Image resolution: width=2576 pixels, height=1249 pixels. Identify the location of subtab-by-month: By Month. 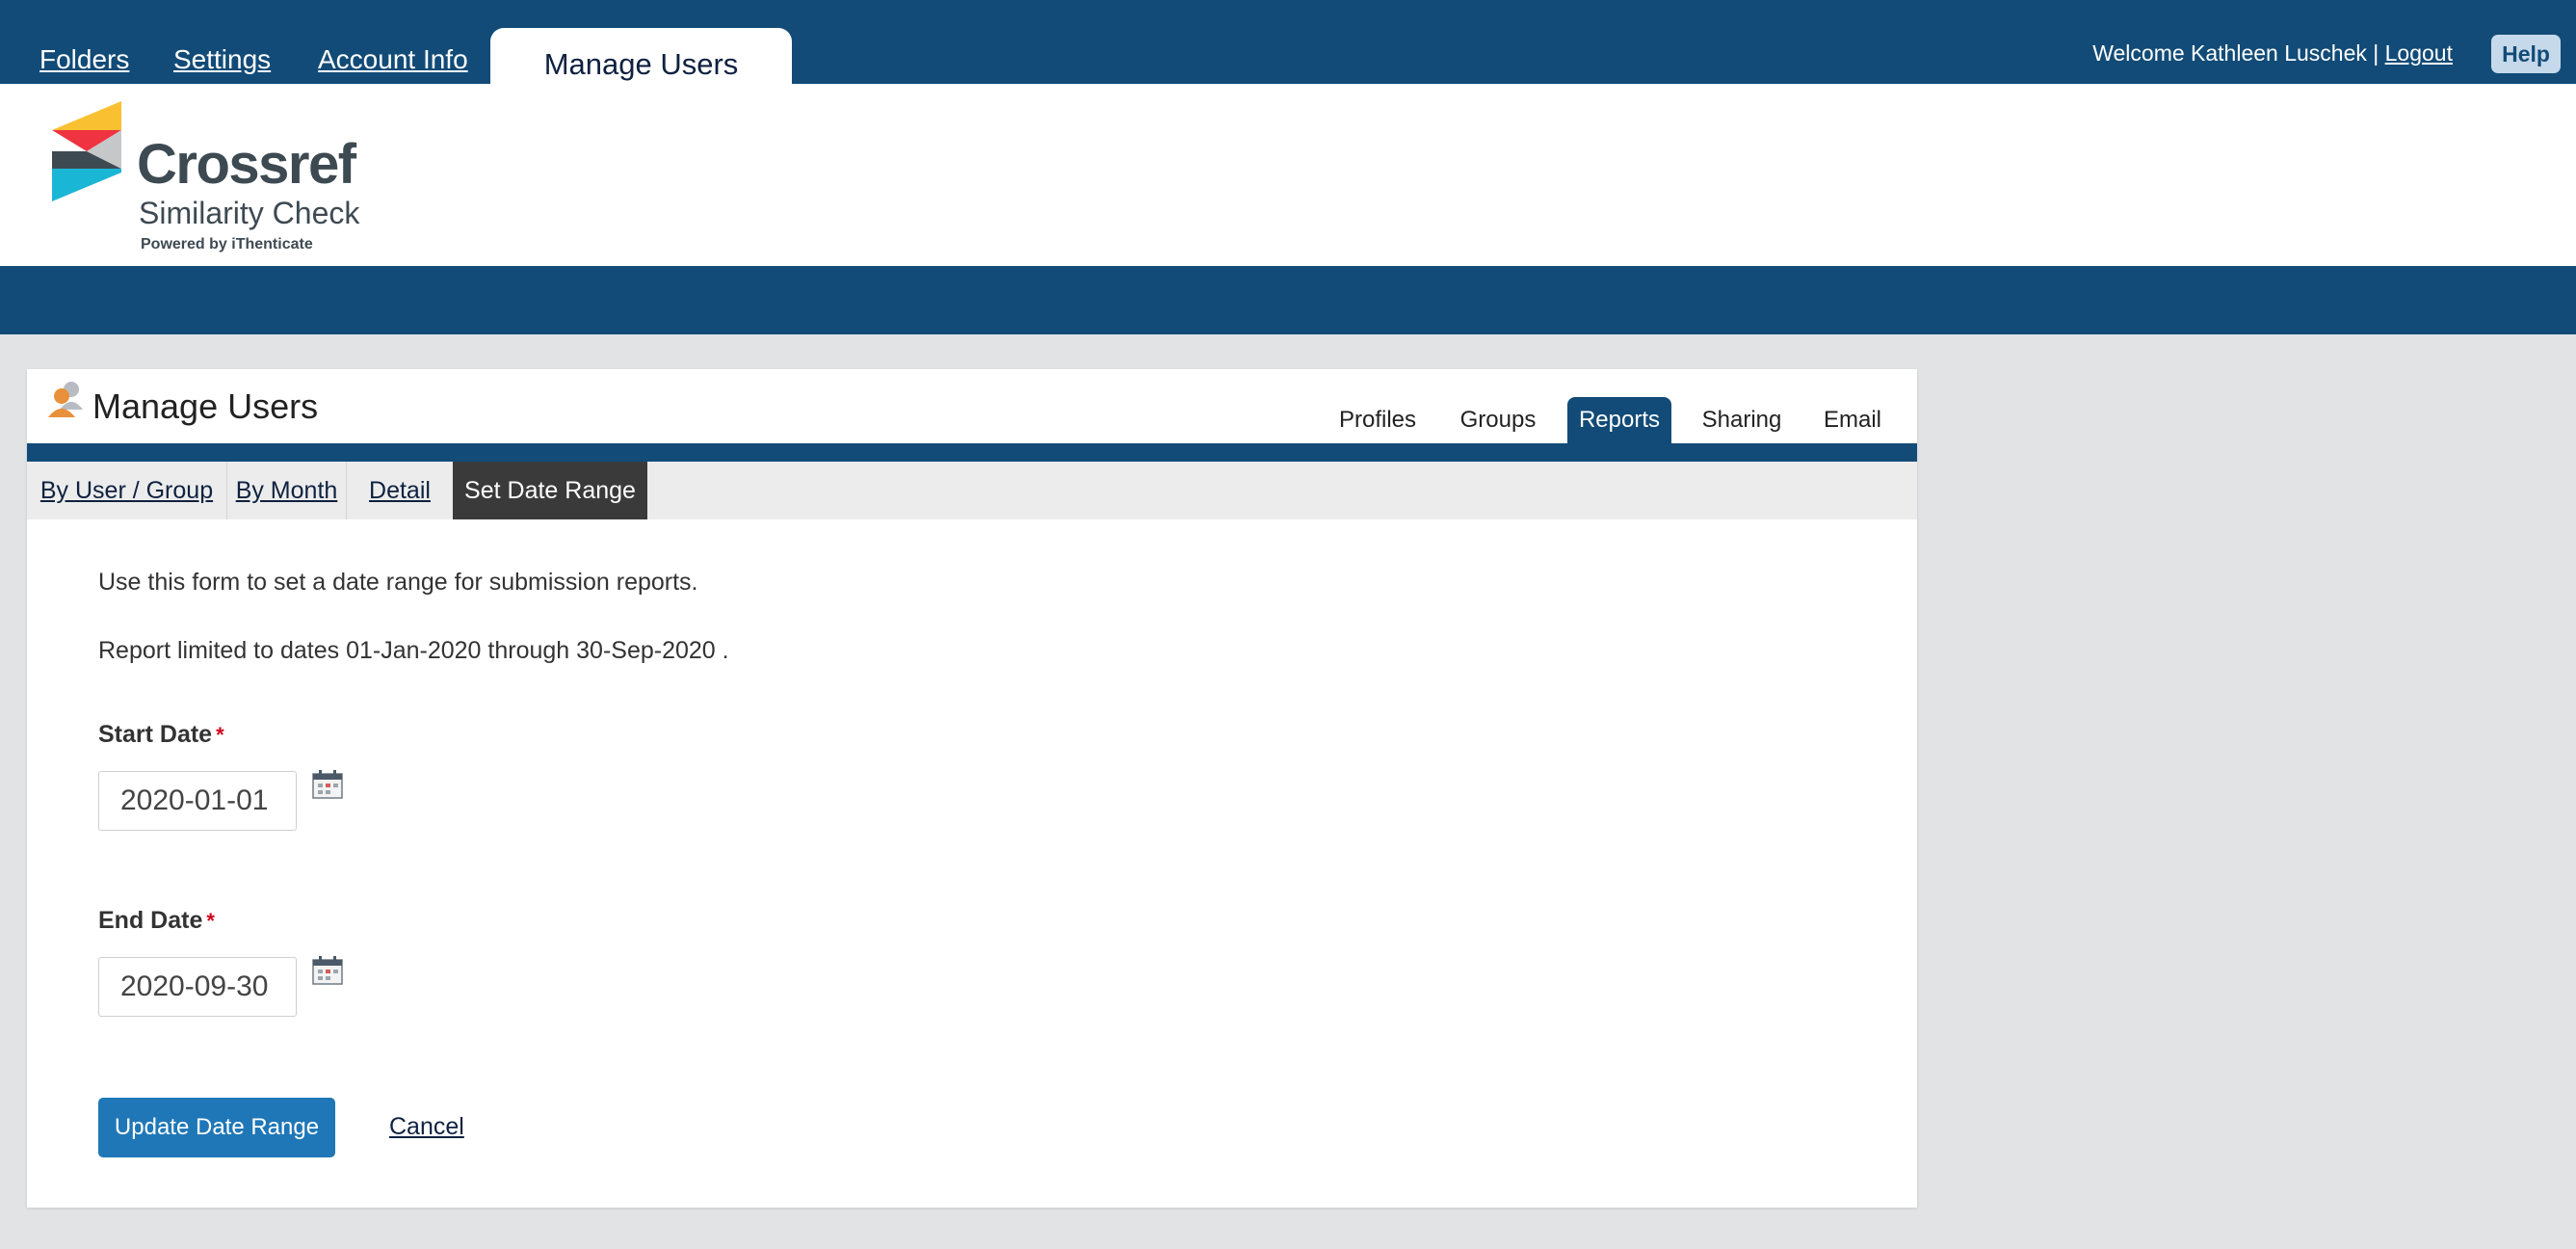
(287, 490).